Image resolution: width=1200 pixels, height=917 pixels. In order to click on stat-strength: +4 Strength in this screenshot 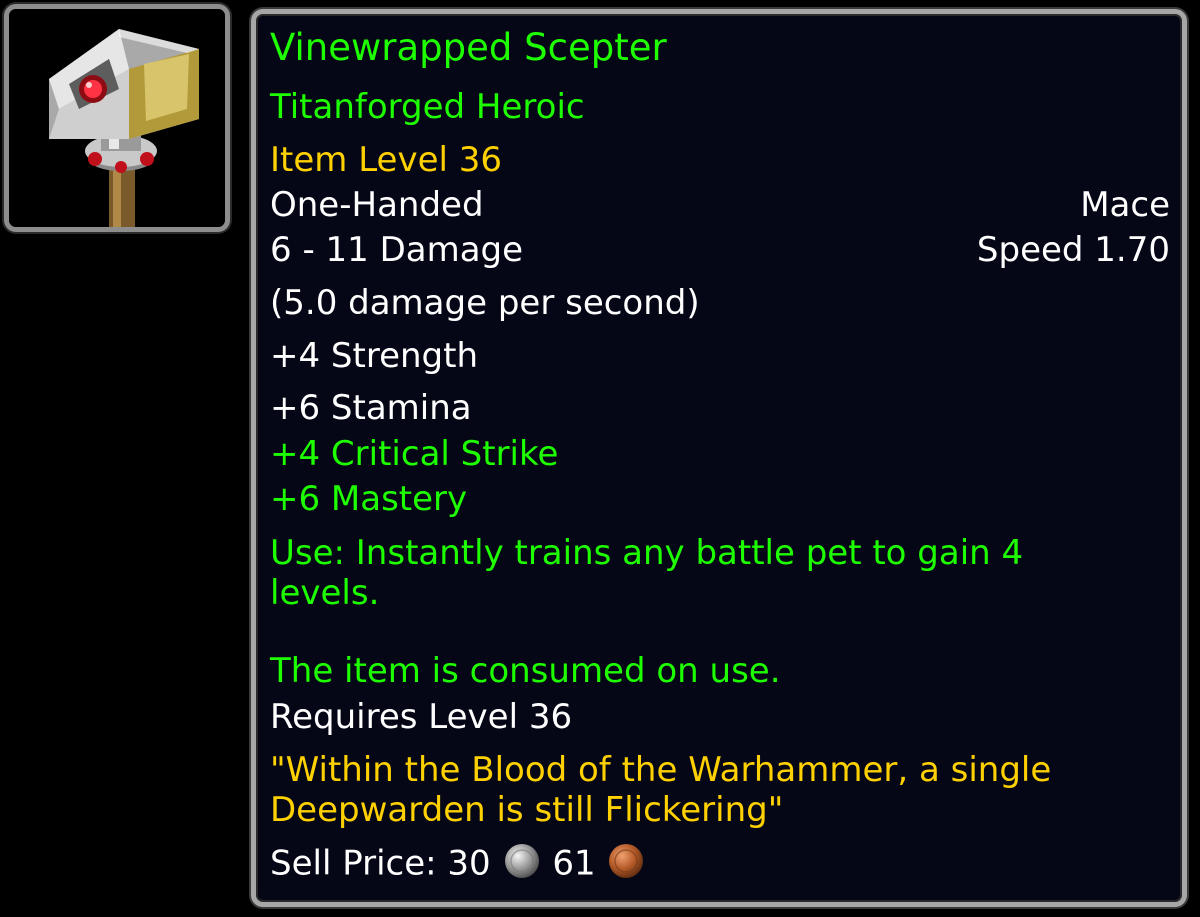, I will do `click(374, 356)`.